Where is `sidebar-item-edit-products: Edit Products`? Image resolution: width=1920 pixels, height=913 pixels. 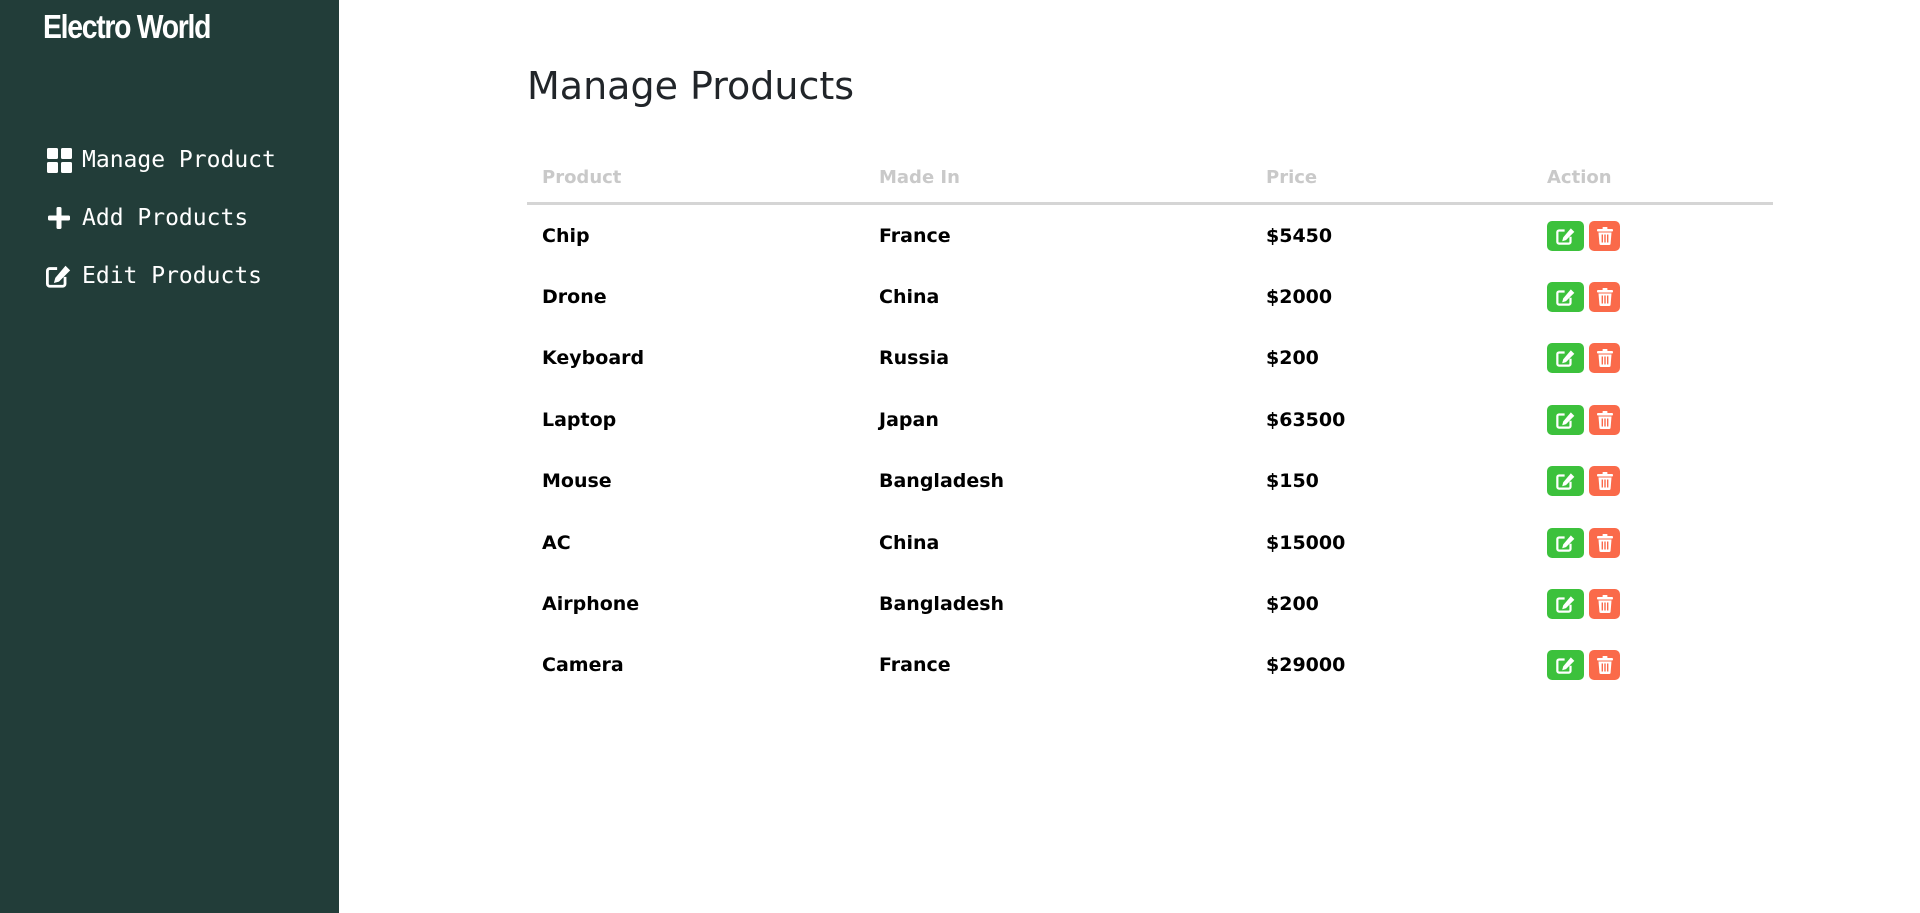 sidebar-item-edit-products: Edit Products is located at coordinates (161, 276).